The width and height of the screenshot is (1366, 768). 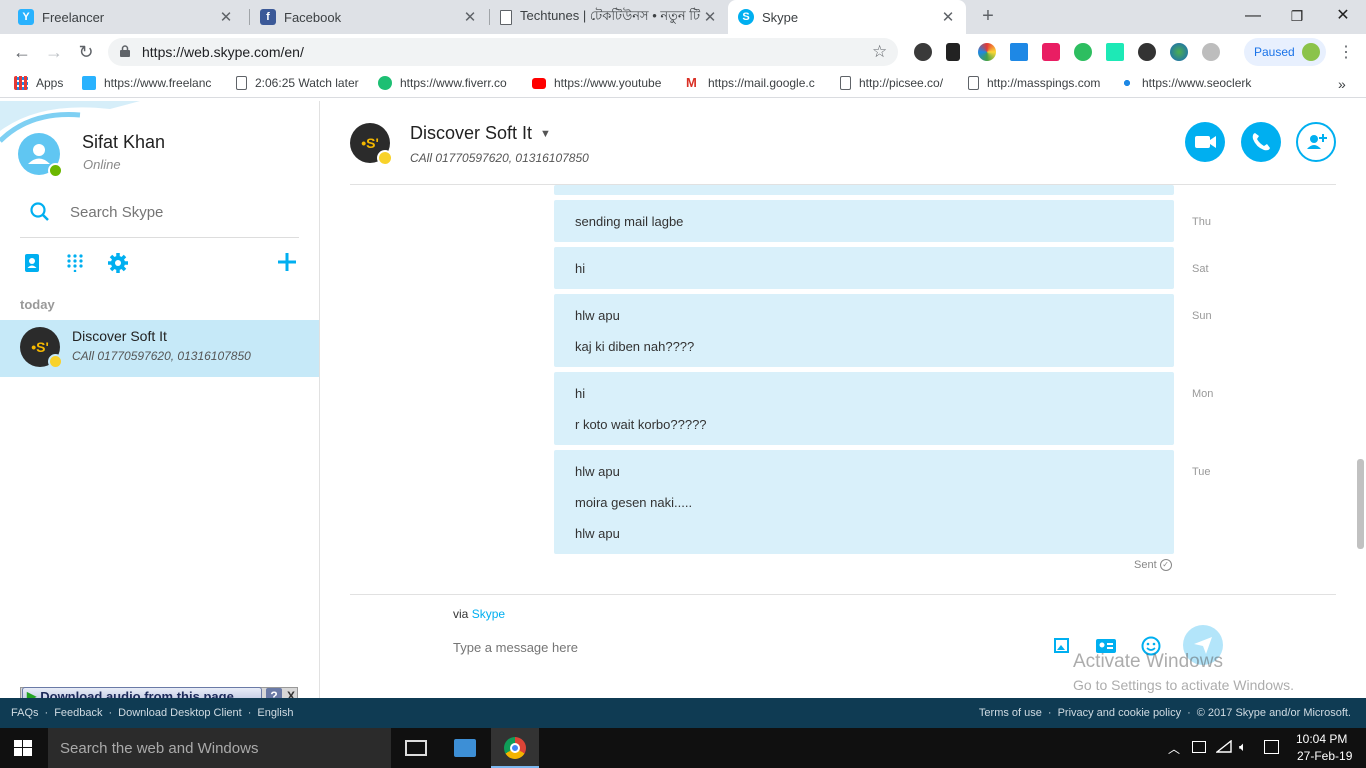 I want to click on message-bubble: hlw apu moira gesen naki..... hlw apu, so click(x=864, y=502).